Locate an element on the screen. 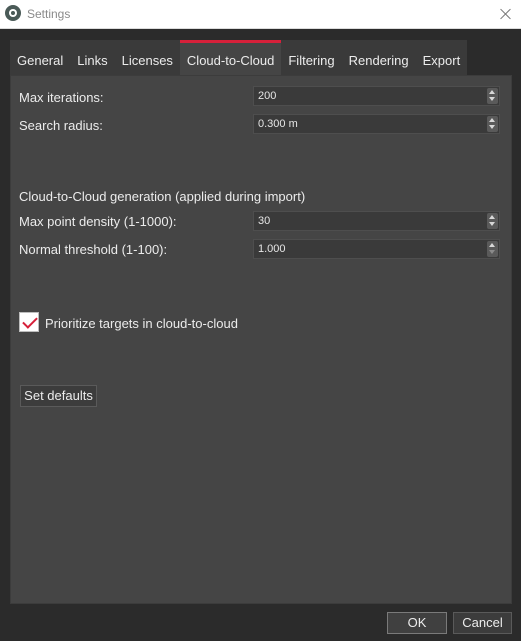  max-iterations-value: 200 is located at coordinates (267, 96).